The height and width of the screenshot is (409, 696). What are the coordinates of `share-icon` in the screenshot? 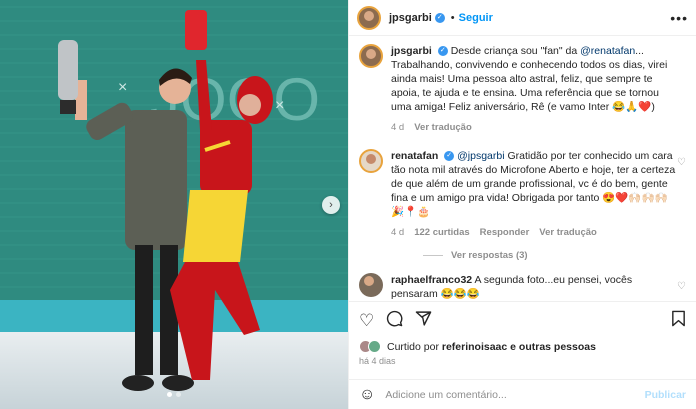 It's located at (423, 321).